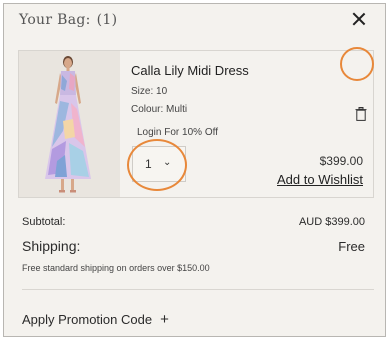  Describe the element at coordinates (55, 20) in the screenshot. I see `bag-title-text: Your Bag:` at that location.